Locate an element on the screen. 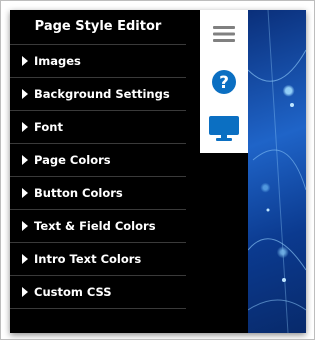 The width and height of the screenshot is (320, 340). menu-item-label: Background Settings is located at coordinates (102, 94).